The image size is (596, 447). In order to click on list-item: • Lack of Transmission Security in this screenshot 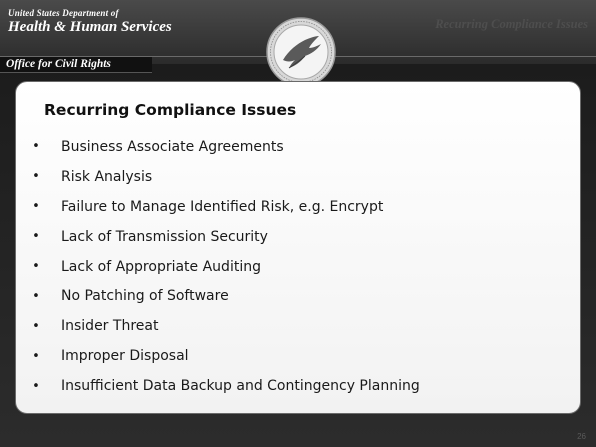, I will do `click(224, 237)`.